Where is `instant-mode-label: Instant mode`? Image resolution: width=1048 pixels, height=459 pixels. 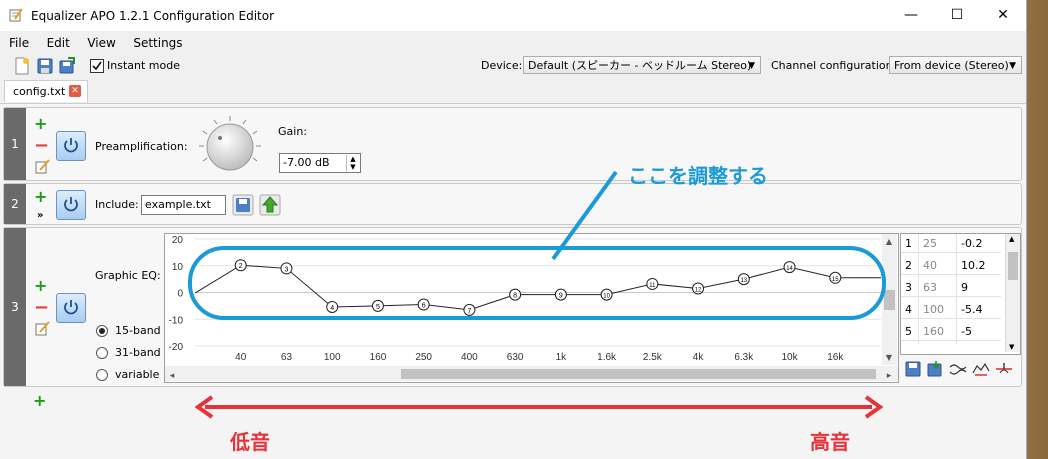
instant-mode-label: Instant mode is located at coordinates (143, 65).